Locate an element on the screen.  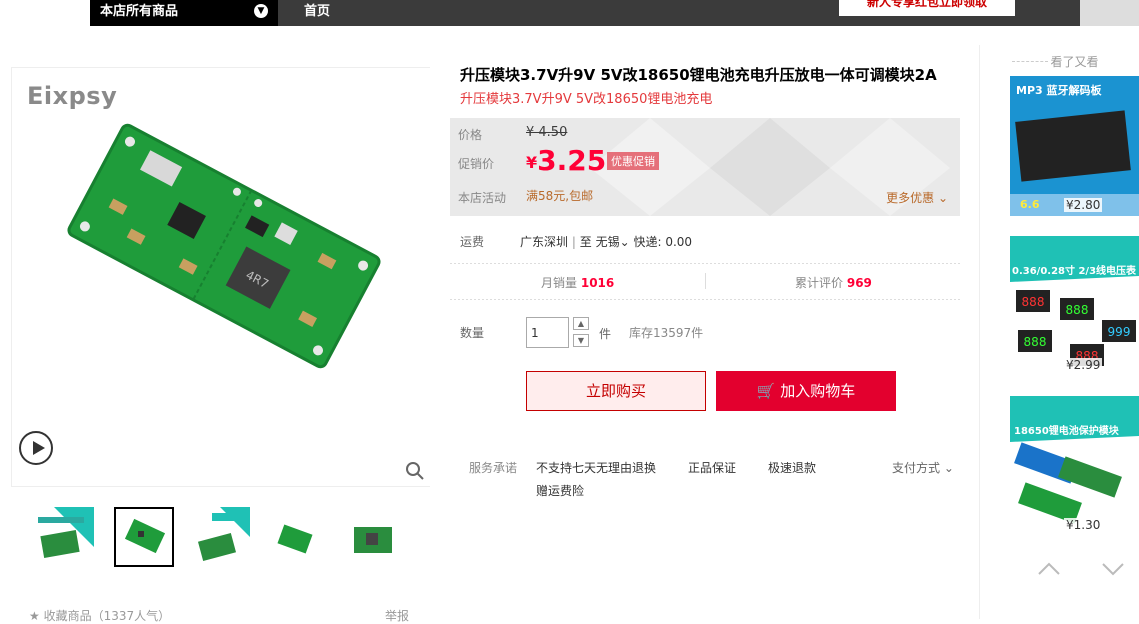
chevron-up-icon is located at coordinates (1049, 569).